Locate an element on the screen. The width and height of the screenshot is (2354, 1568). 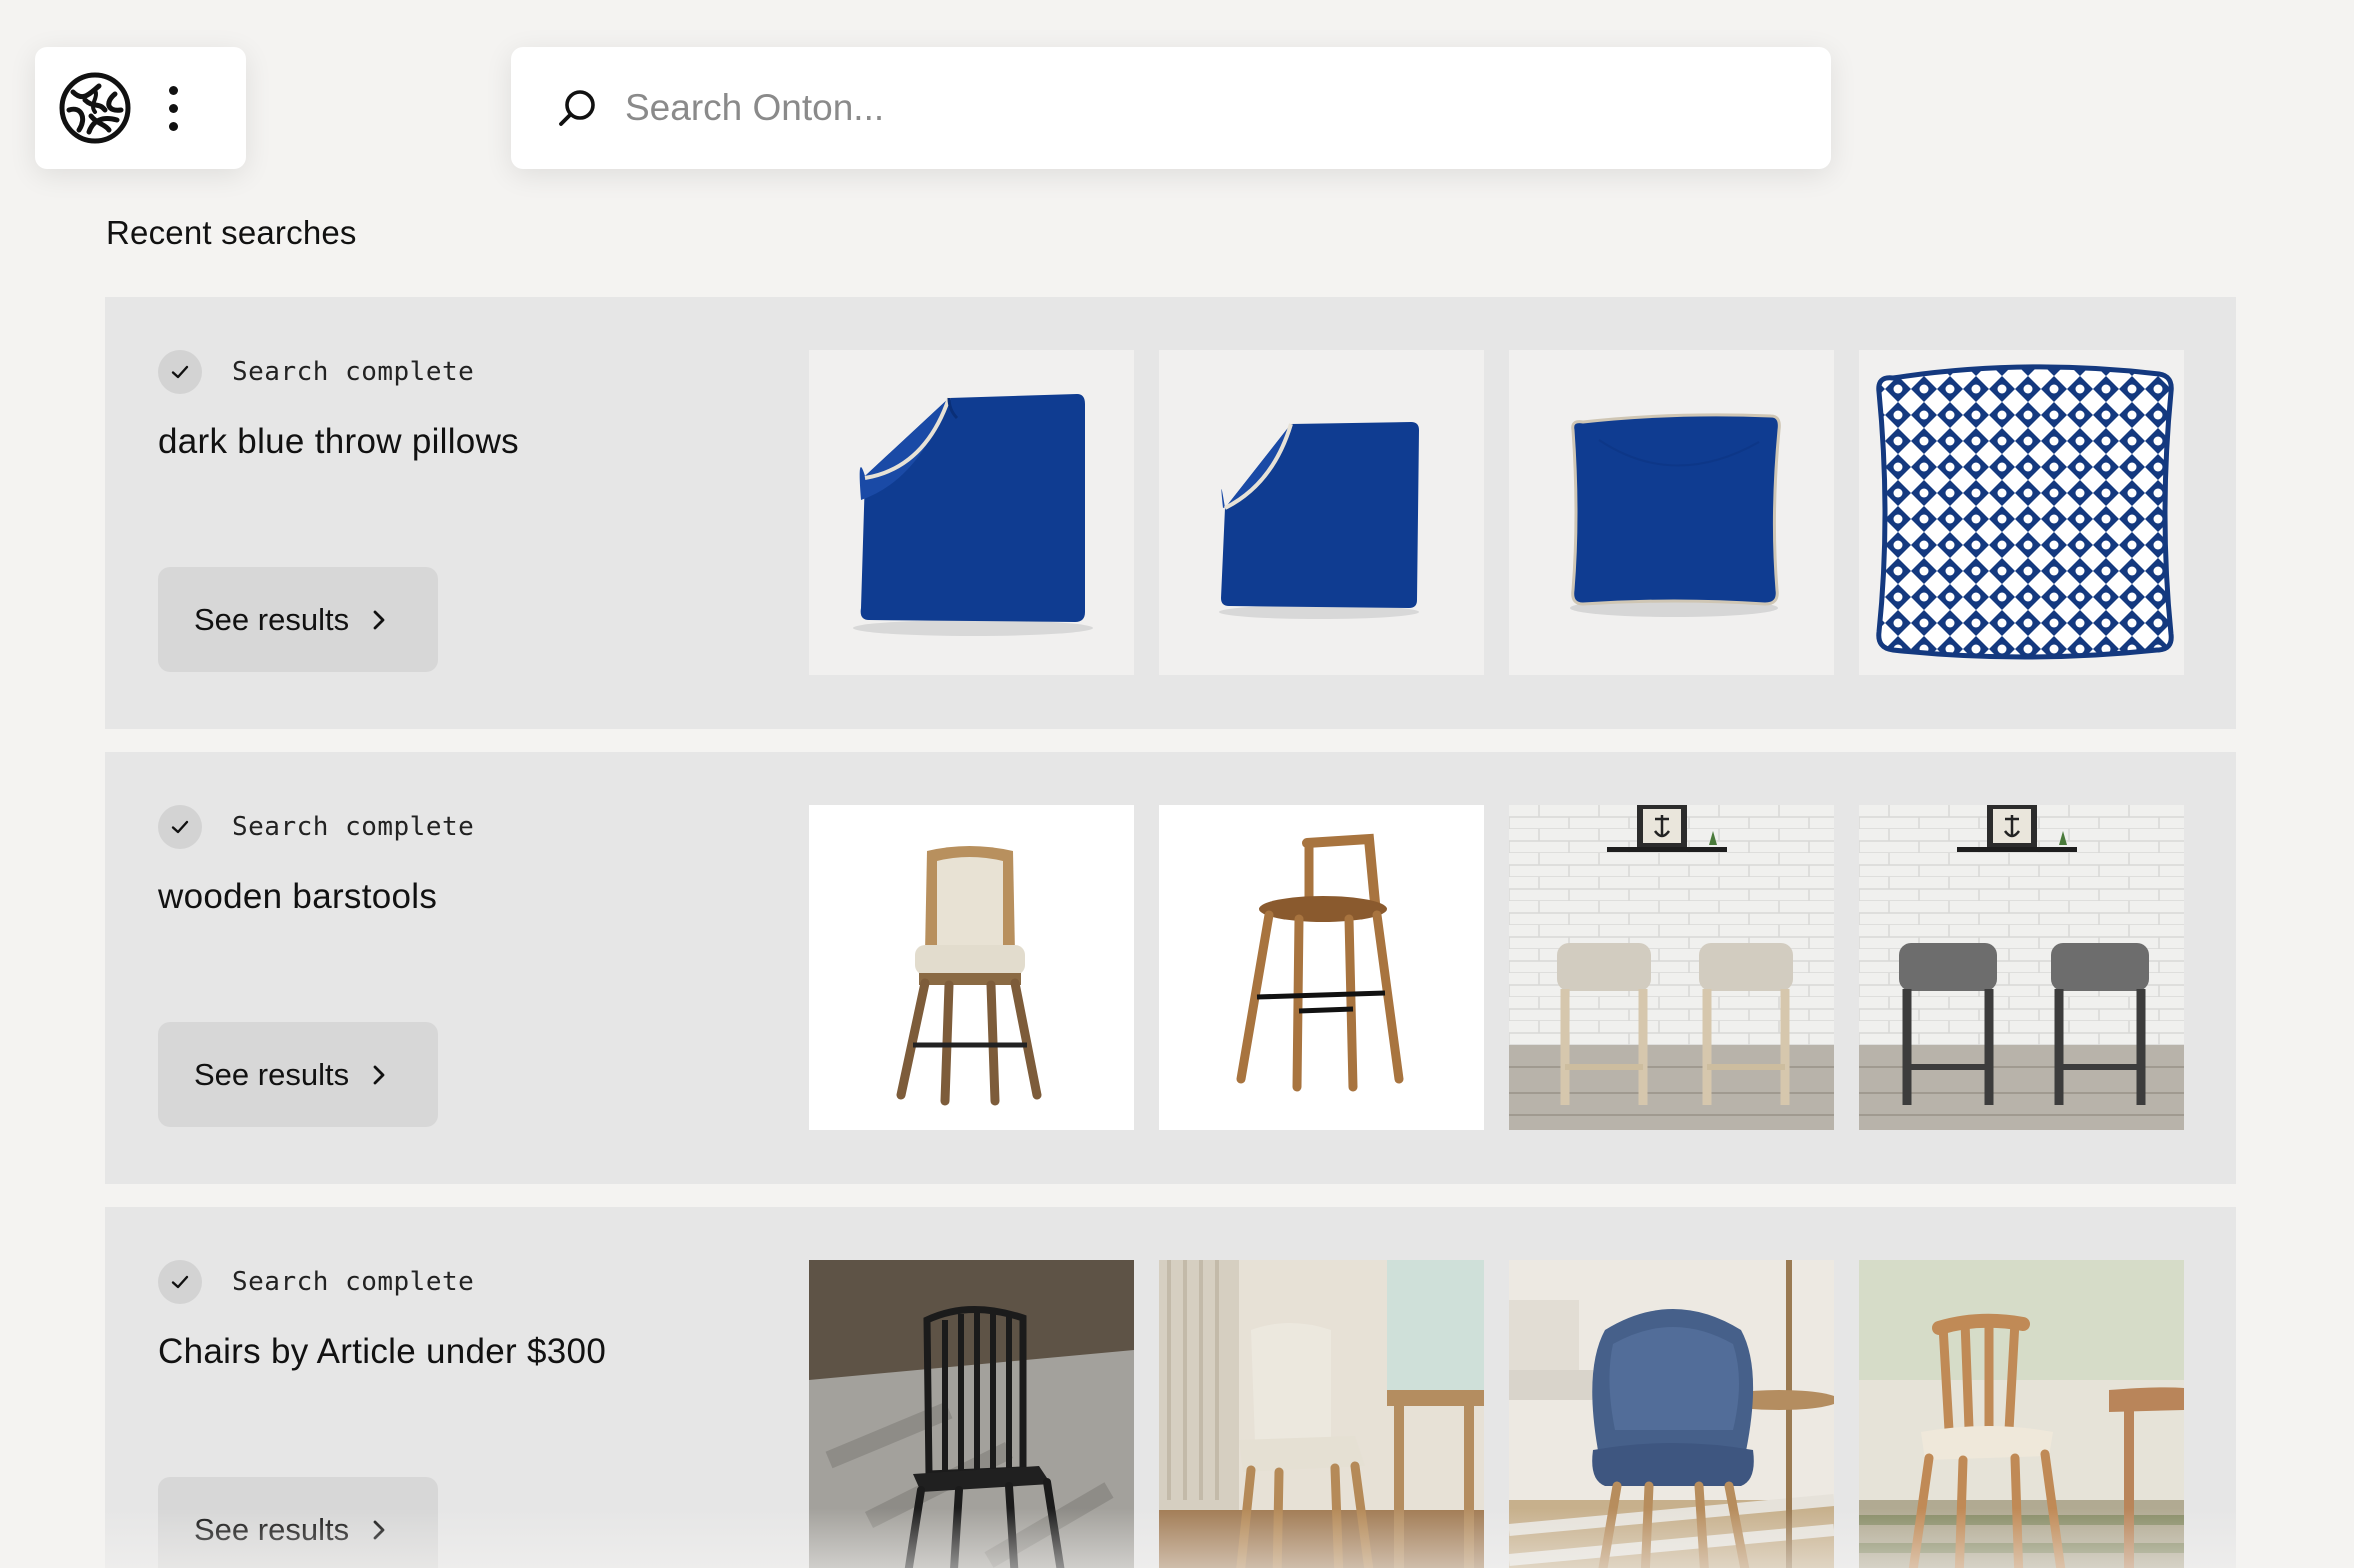
recent-searches-heading: Recent searches is located at coordinates (231, 232).